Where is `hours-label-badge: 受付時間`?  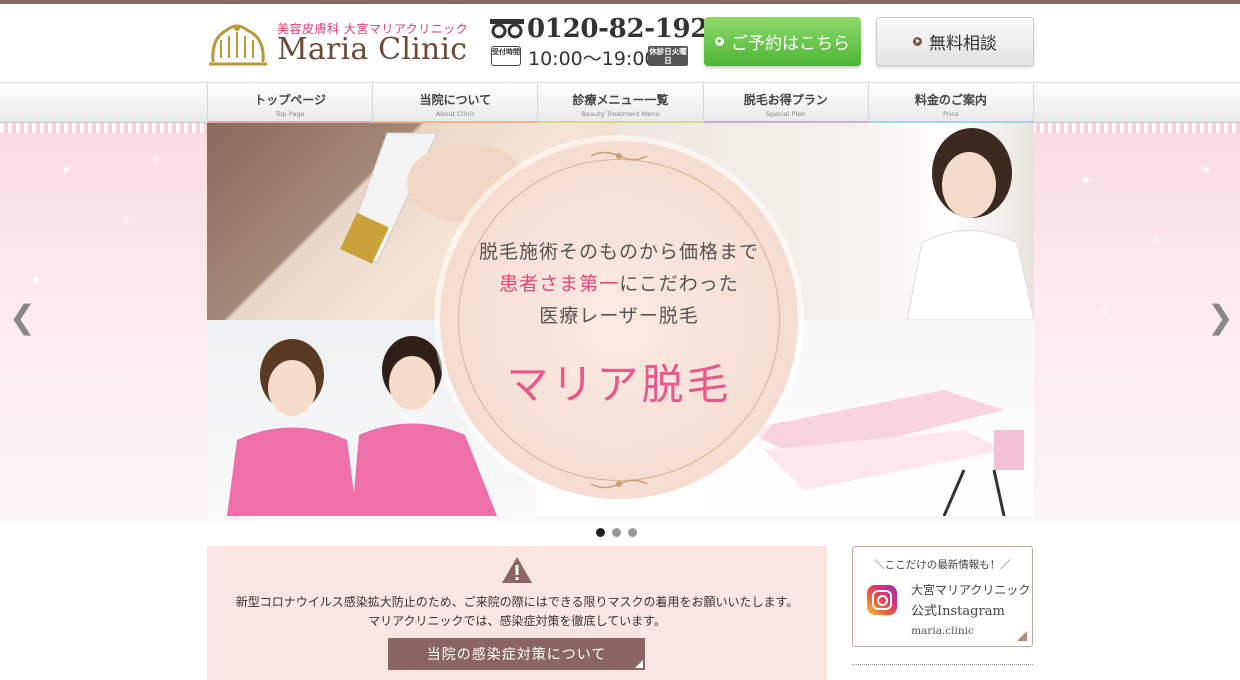
hours-label-badge: 受付時間 is located at coordinates (506, 56).